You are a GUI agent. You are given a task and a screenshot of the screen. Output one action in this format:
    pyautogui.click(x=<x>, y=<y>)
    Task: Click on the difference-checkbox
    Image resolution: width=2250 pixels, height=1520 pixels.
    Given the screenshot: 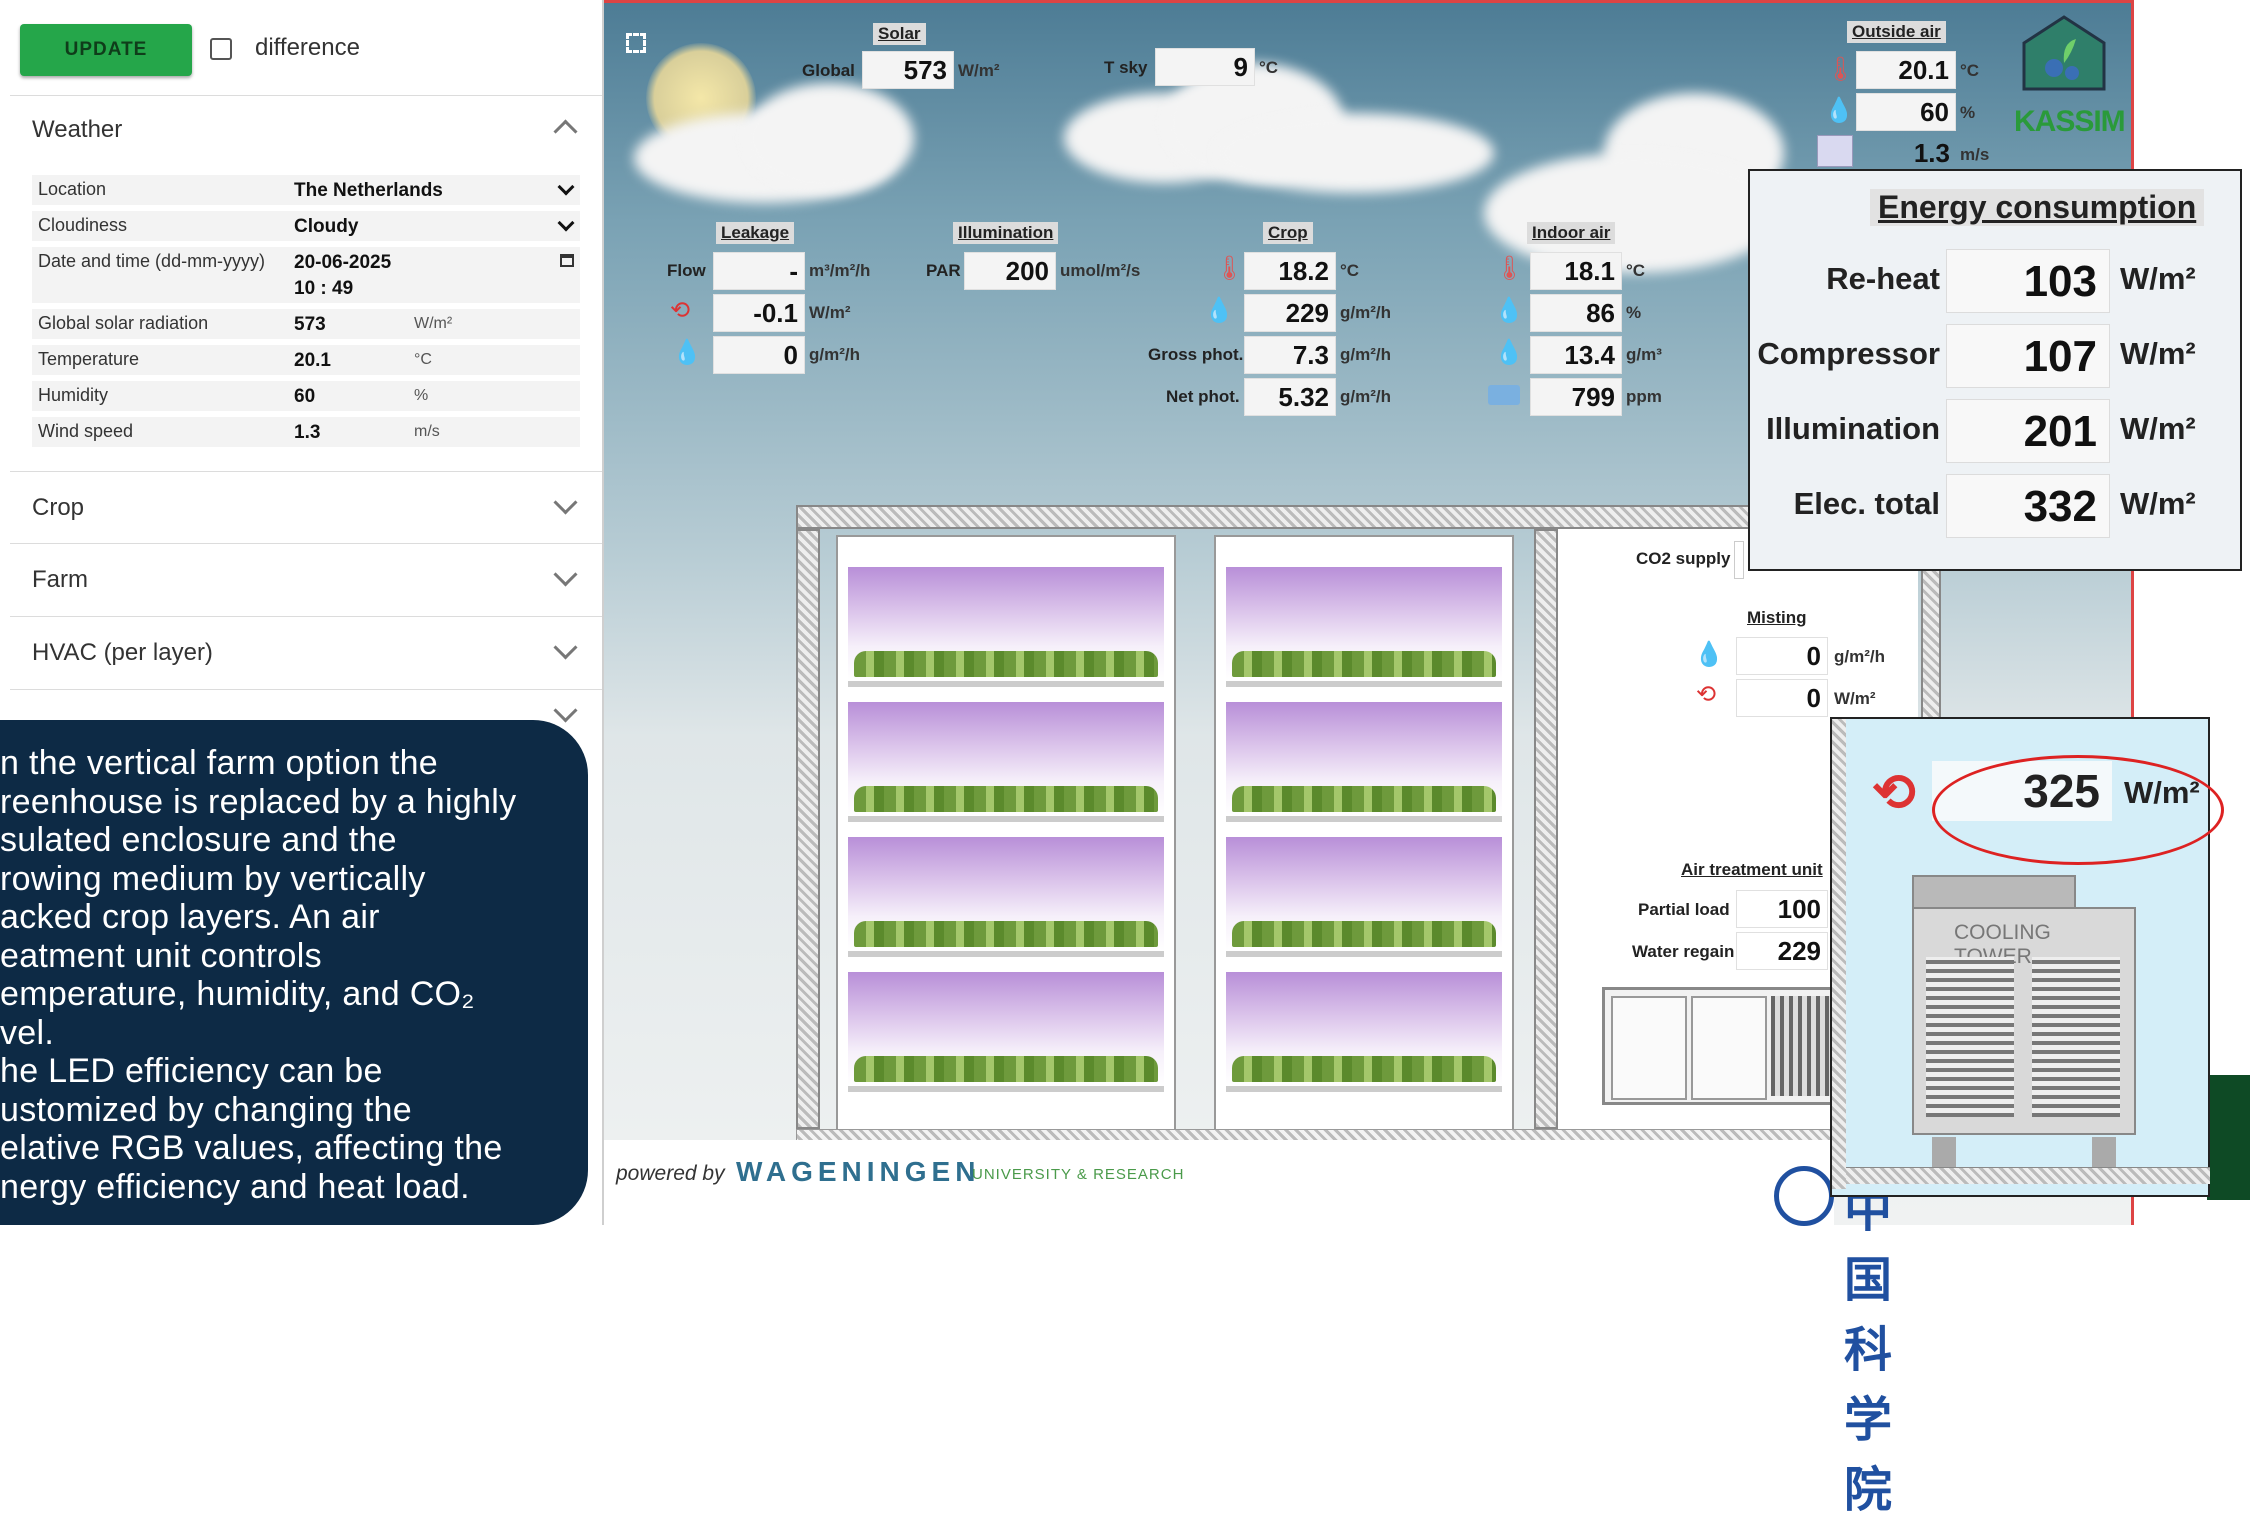 What is the action you would take?
    pyautogui.click(x=221, y=49)
    